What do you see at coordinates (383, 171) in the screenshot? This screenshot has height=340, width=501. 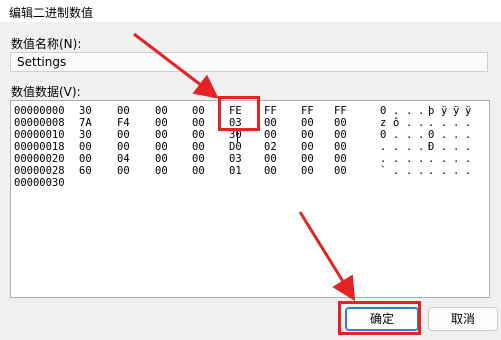 I see `ascii-char: `` at bounding box center [383, 171].